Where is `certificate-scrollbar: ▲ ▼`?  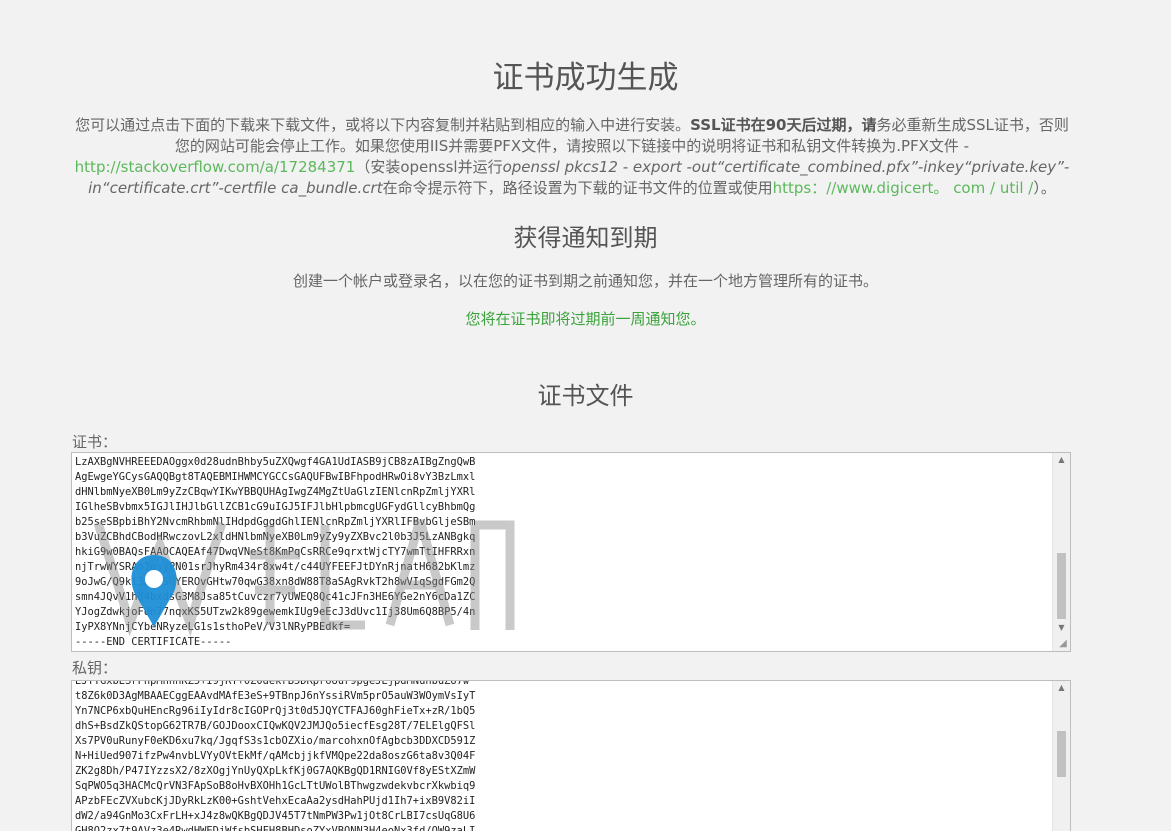 certificate-scrollbar: ▲ ▼ is located at coordinates (1061, 552).